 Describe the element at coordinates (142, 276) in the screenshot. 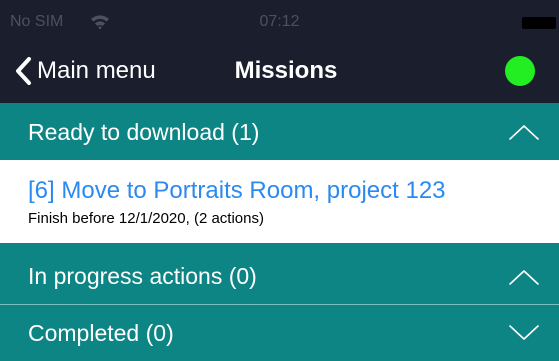

I see `section-label: In progress actions (0)` at that location.